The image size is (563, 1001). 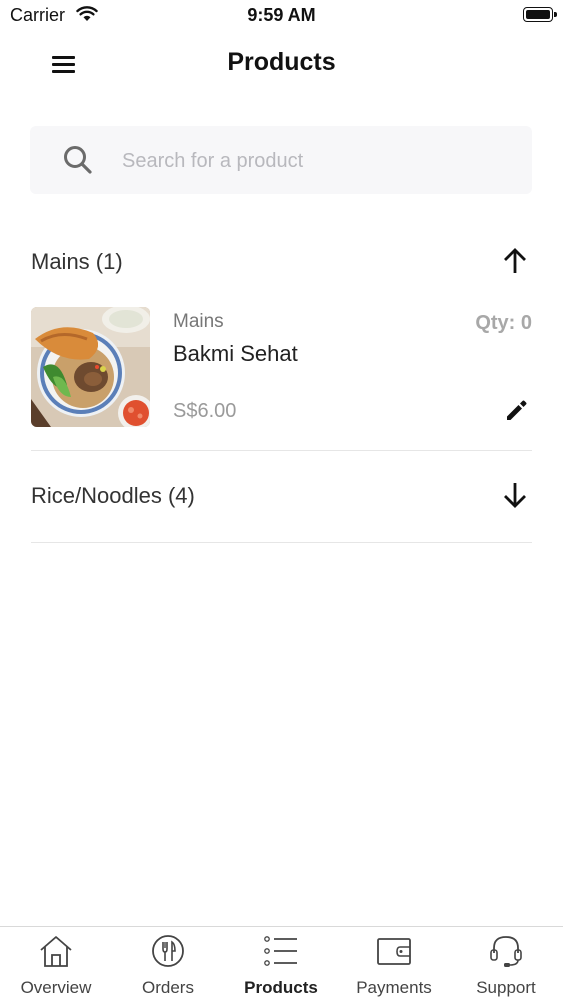 I want to click on tab-products: Products, so click(x=281, y=964).